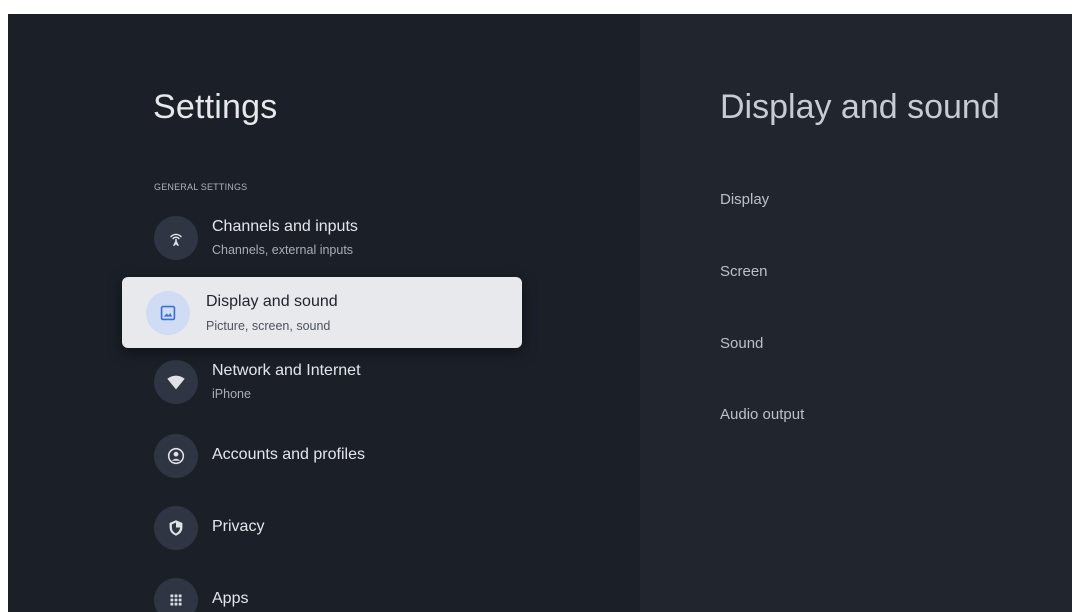 Image resolution: width=1072 pixels, height=612 pixels. I want to click on detail-title: Display and sound, so click(860, 107).